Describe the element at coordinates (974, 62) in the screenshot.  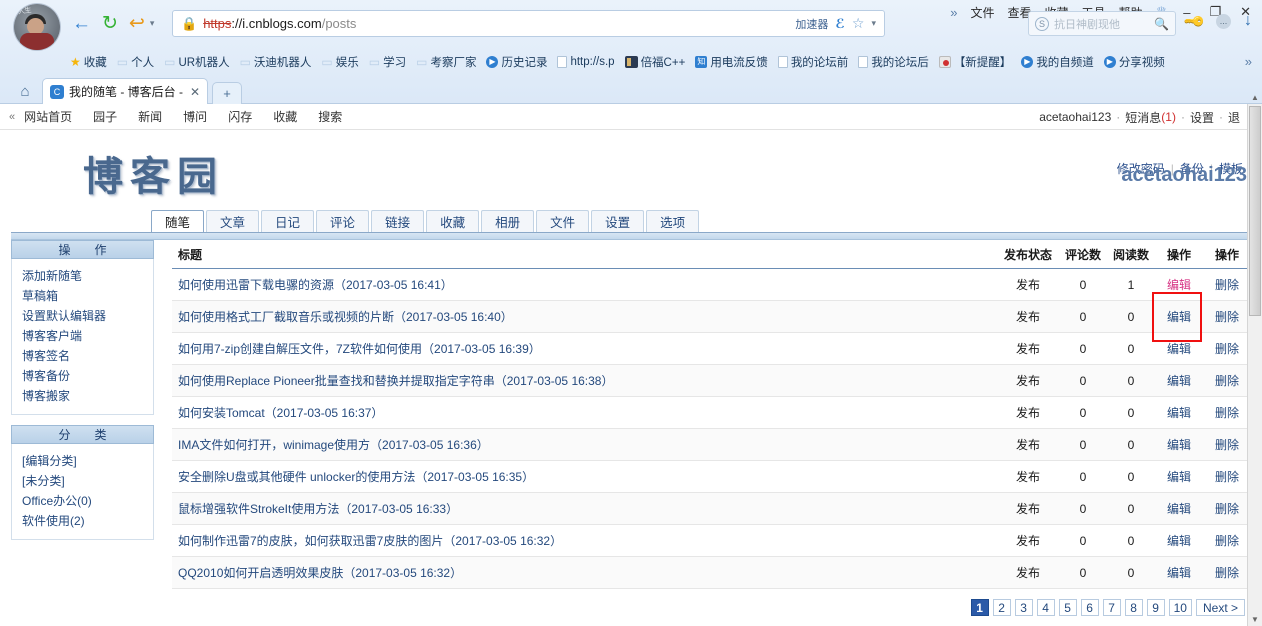
I see `bookmark-item: 【新提醒】` at that location.